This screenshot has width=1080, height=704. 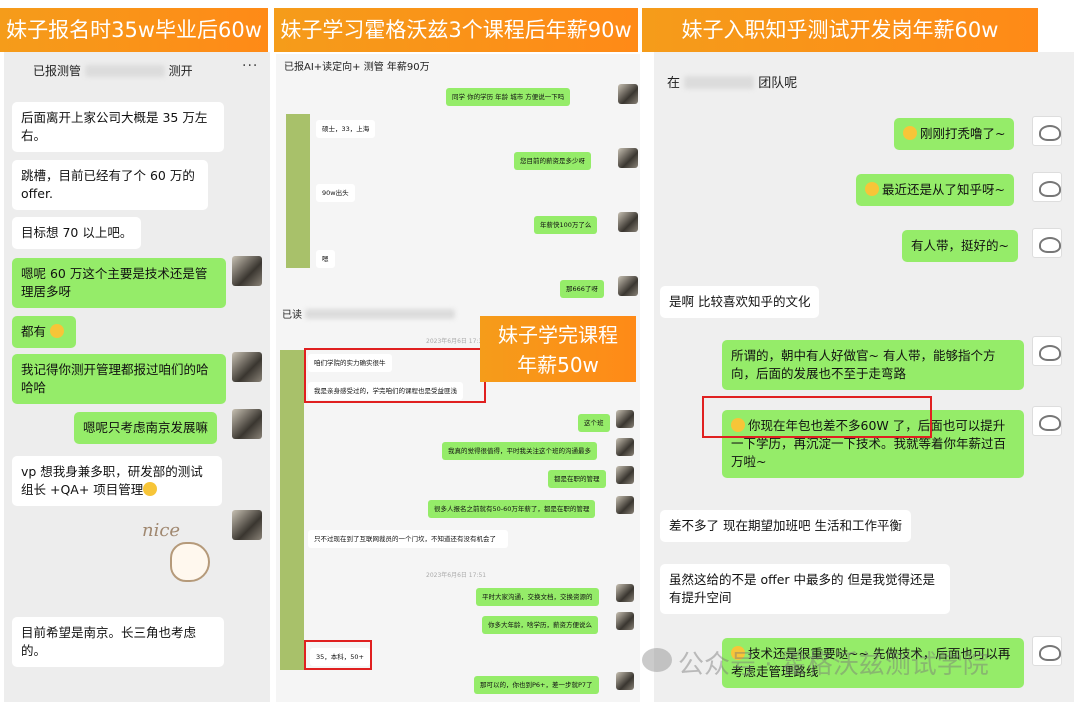 I want to click on timestamp: 2023年6月6日 17:37, so click(x=456, y=341).